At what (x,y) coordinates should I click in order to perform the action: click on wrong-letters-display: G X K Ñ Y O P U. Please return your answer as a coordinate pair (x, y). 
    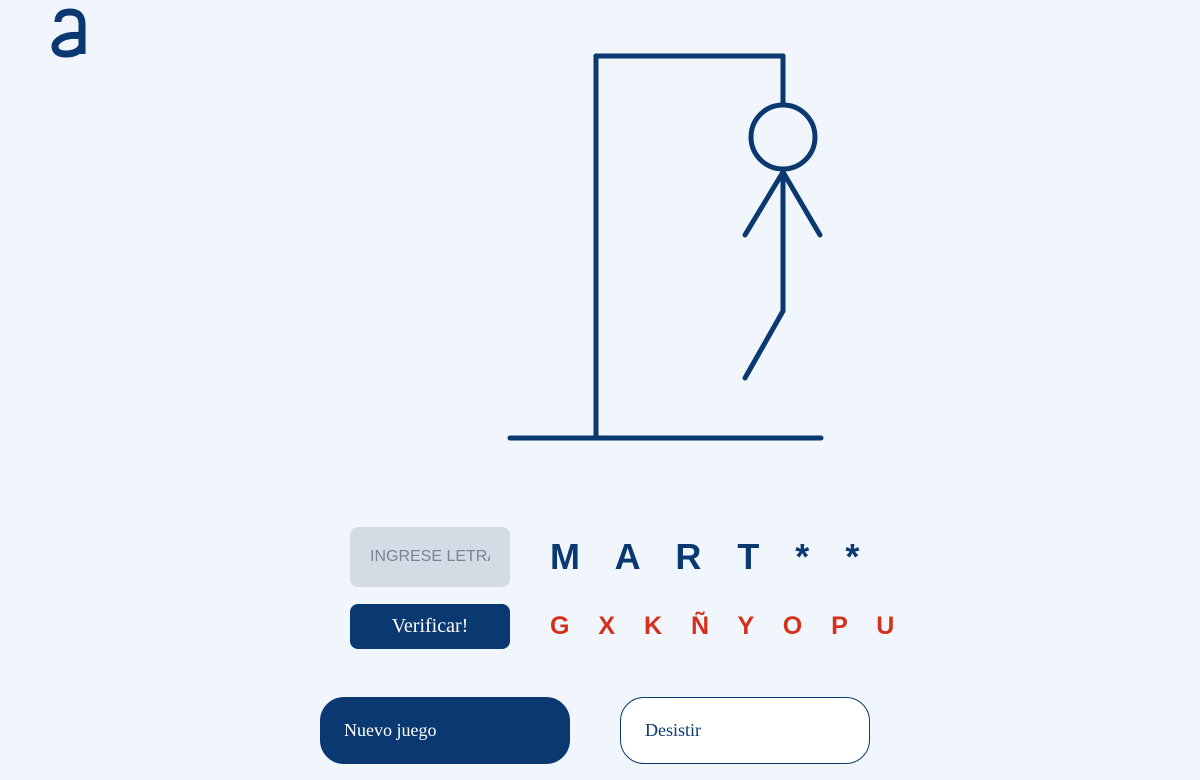
    Looking at the image, I should click on (728, 626).